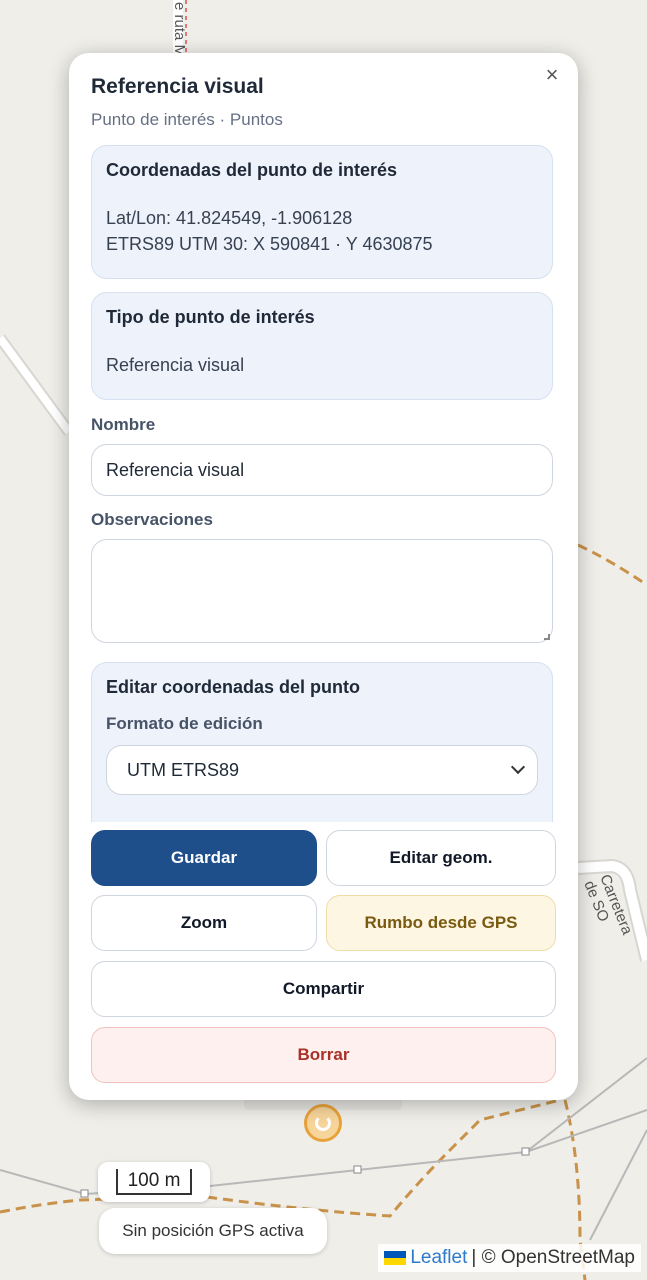  What do you see at coordinates (204, 923) in the screenshot?
I see `zoom-button: Zoom` at bounding box center [204, 923].